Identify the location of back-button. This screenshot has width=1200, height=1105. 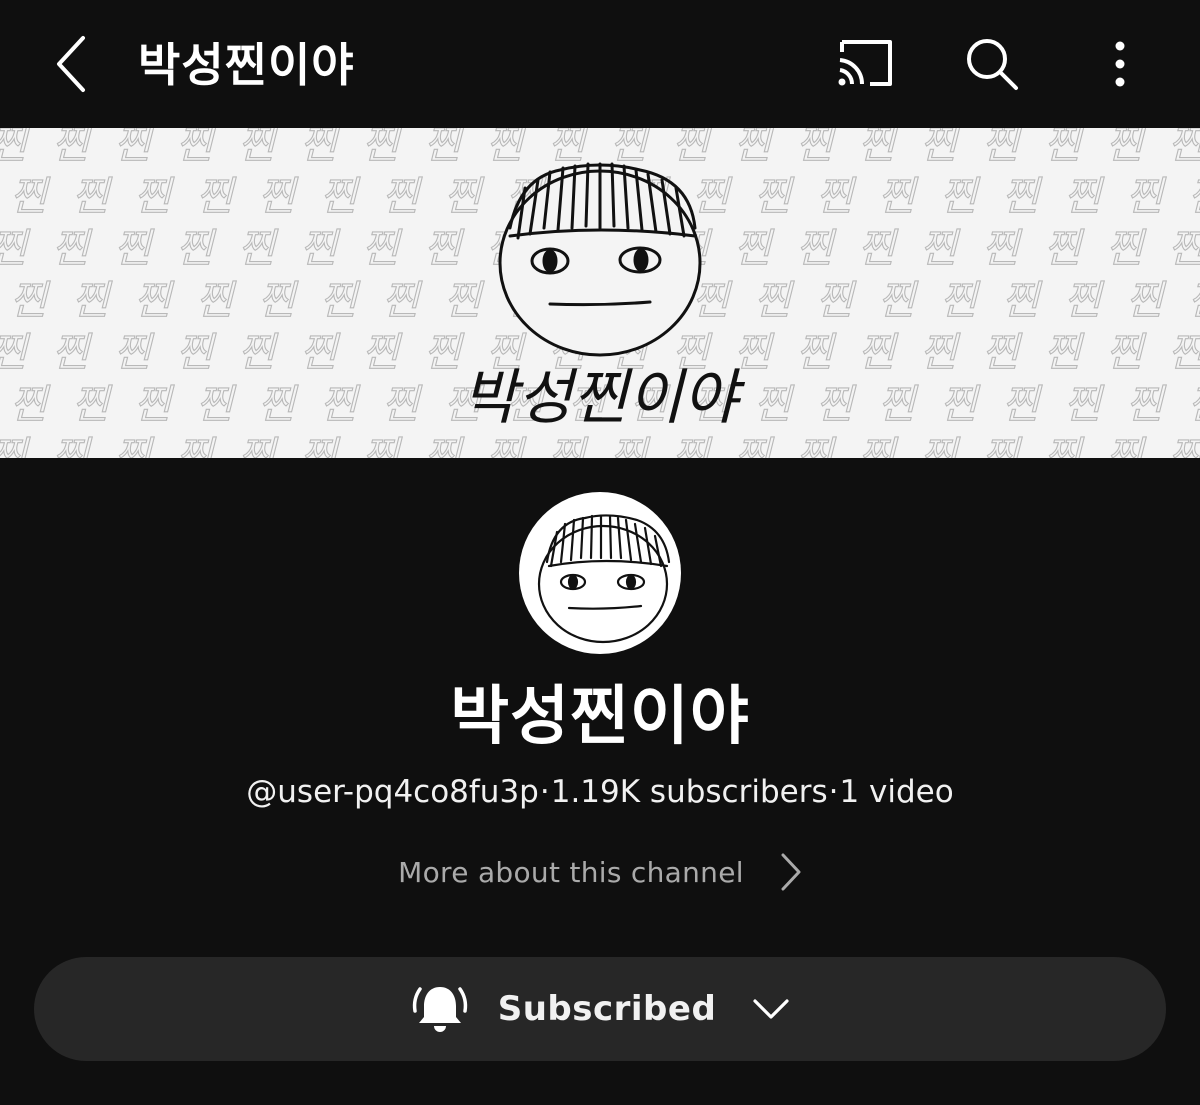
(71, 64).